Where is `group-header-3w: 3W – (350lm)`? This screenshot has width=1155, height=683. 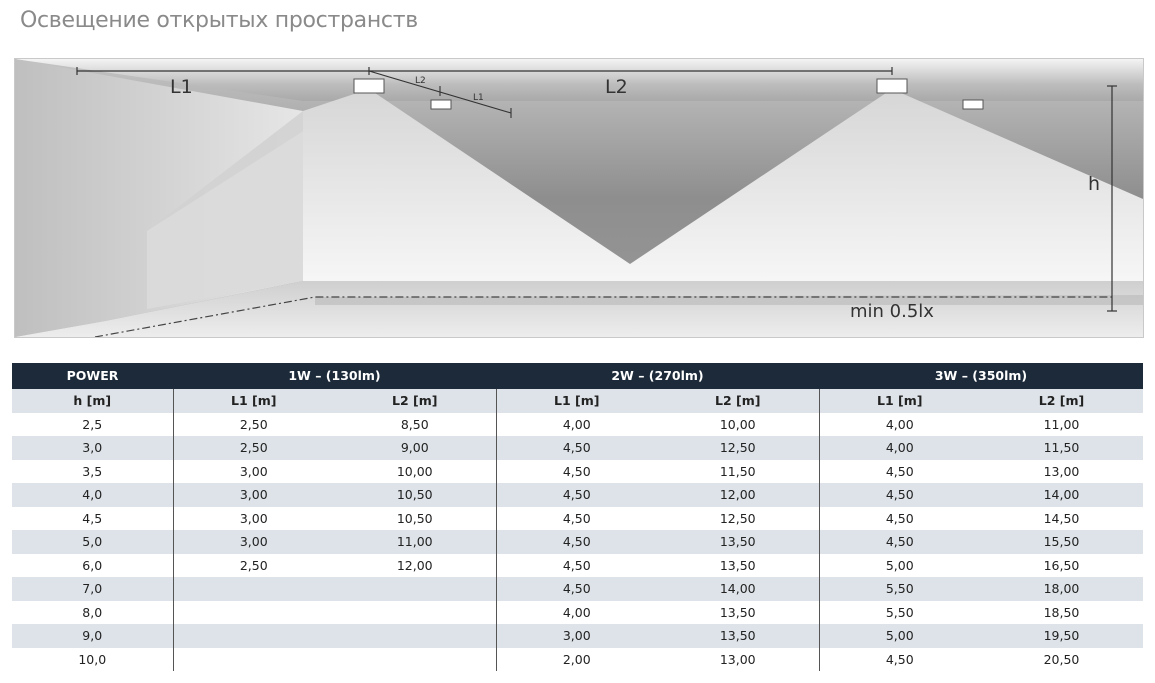
group-header-3w: 3W – (350lm) is located at coordinates (981, 376).